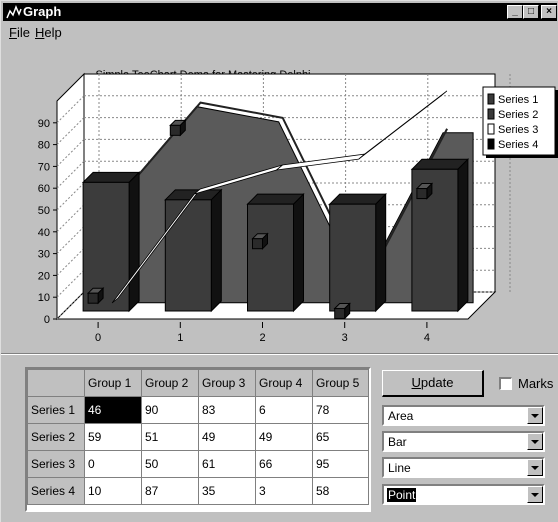  What do you see at coordinates (170, 437) in the screenshot?
I see `grid-cell: 51` at bounding box center [170, 437].